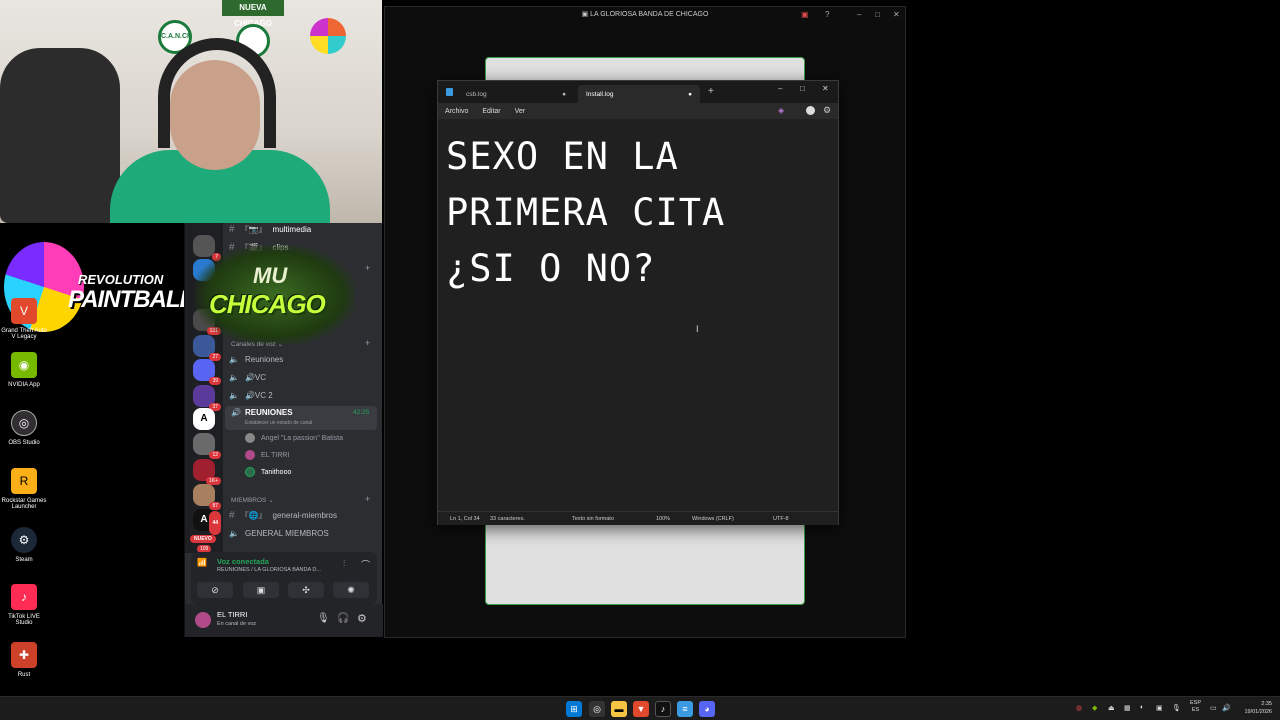  I want to click on category-members: MIEMBROS ⌄, so click(252, 500).